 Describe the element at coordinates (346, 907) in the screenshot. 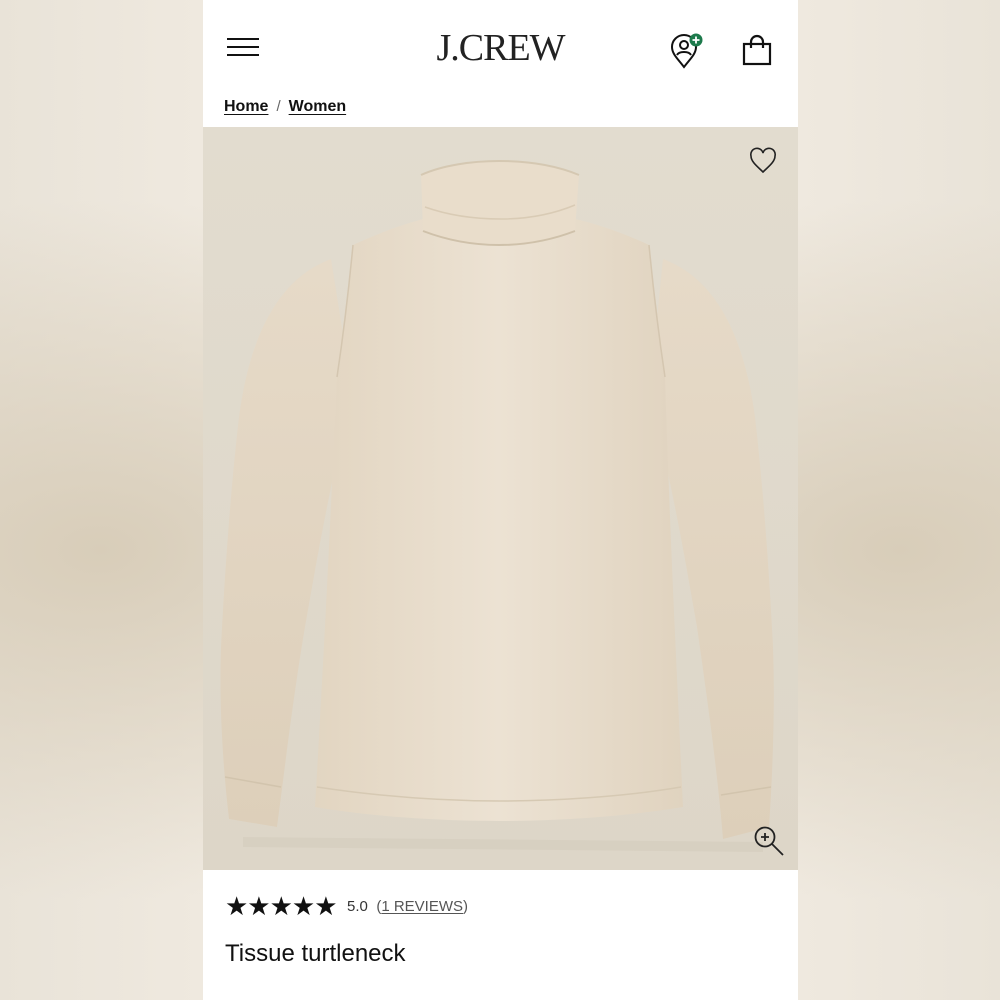

I see `product-rating: ★★★★★ 5.0 (1 REVIEWS)` at that location.